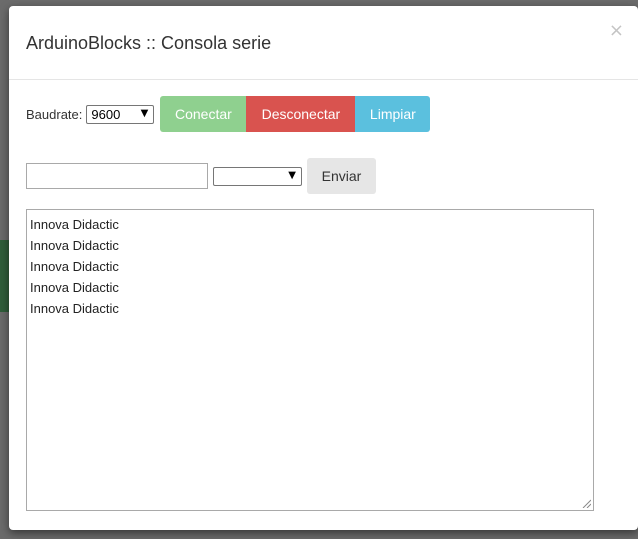  I want to click on line-ending-select: ▼, so click(257, 176).